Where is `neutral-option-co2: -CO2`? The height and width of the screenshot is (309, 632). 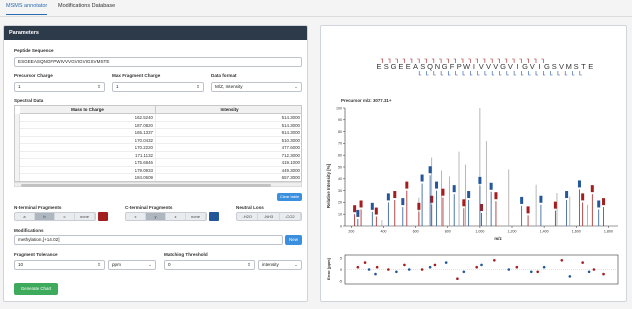 neutral-option-co2: -CO2 is located at coordinates (290, 216).